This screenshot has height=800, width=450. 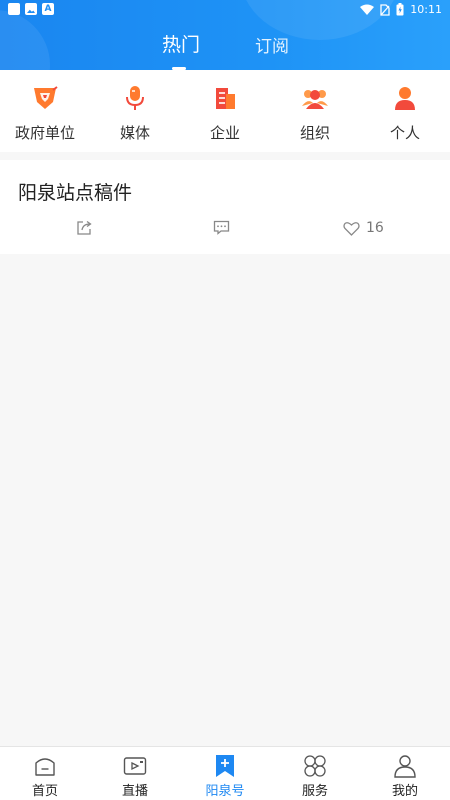 I want to click on group-icon, so click(x=315, y=99).